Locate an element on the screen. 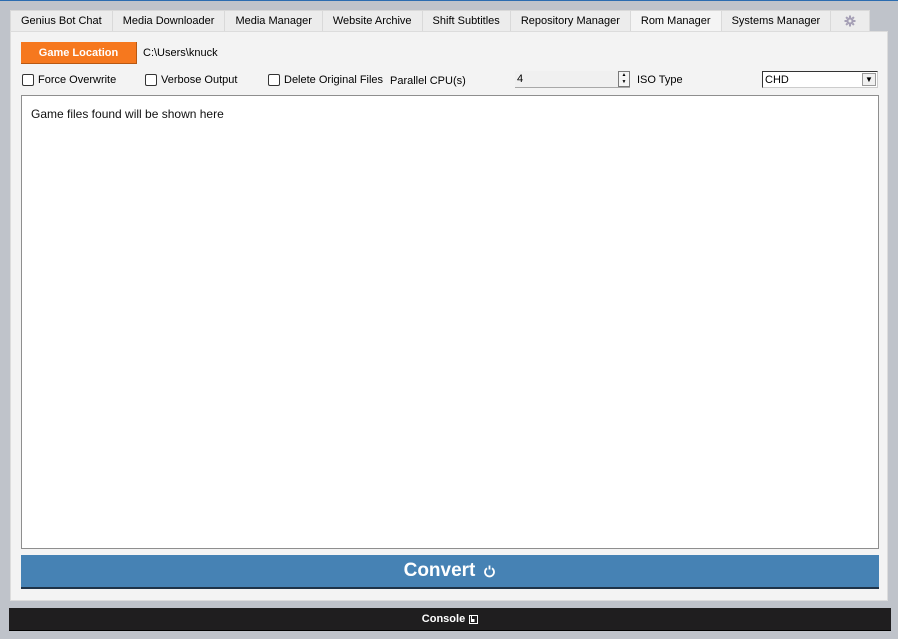 The width and height of the screenshot is (898, 639). tab-website-archive: Website Archive is located at coordinates (372, 20).